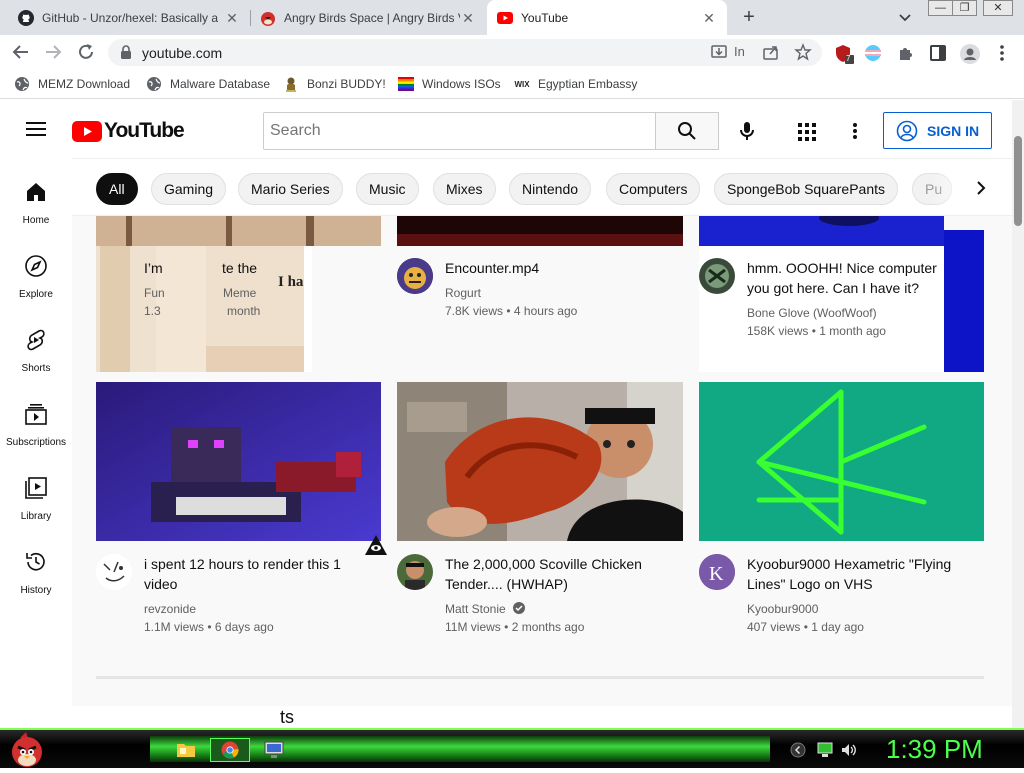 The image size is (1024, 773). Describe the element at coordinates (36, 499) in the screenshot. I see `sidebar-item-library: Library` at that location.